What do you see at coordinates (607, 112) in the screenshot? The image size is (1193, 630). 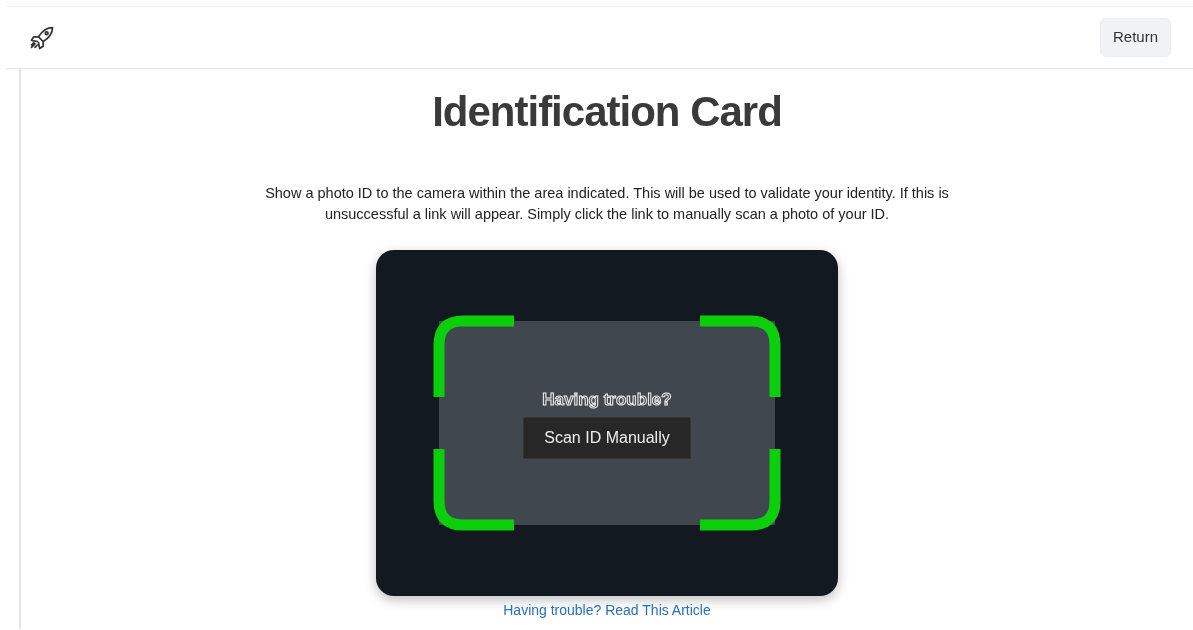 I see `page-title: Identification Card` at bounding box center [607, 112].